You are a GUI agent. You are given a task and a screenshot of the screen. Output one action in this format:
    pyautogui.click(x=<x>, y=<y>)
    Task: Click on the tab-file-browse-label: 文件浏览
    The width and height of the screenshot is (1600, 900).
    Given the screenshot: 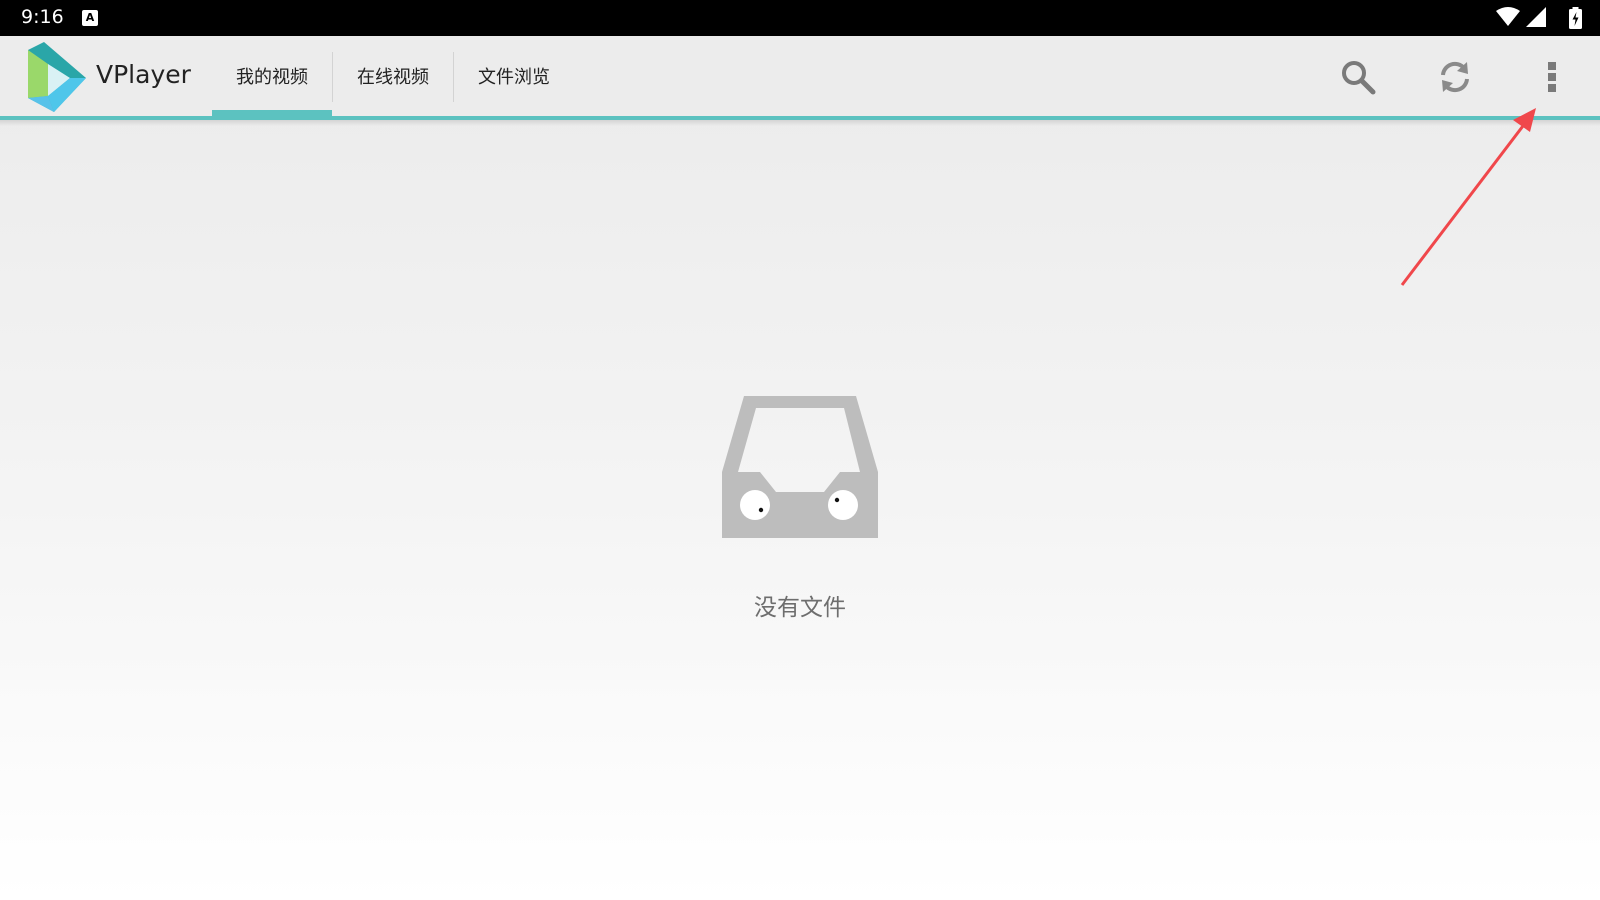 What is the action you would take?
    pyautogui.click(x=514, y=77)
    